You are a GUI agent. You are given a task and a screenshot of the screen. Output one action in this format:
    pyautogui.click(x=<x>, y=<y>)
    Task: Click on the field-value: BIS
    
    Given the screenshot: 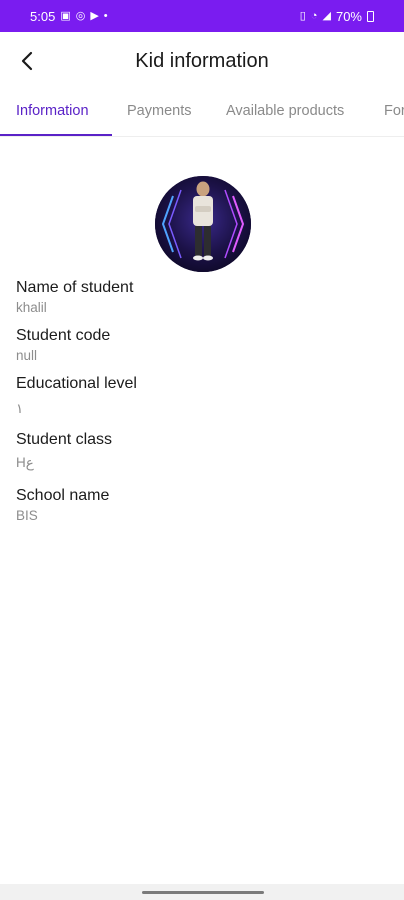 What is the action you would take?
    pyautogui.click(x=27, y=515)
    